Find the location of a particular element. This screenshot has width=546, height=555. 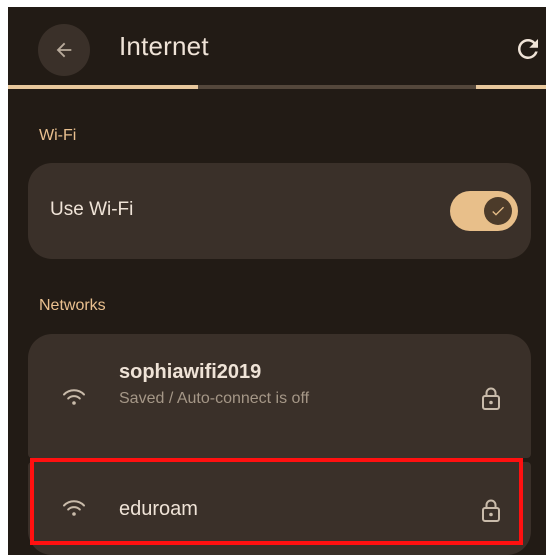

network-name: sophiawifi2019 is located at coordinates (190, 372).